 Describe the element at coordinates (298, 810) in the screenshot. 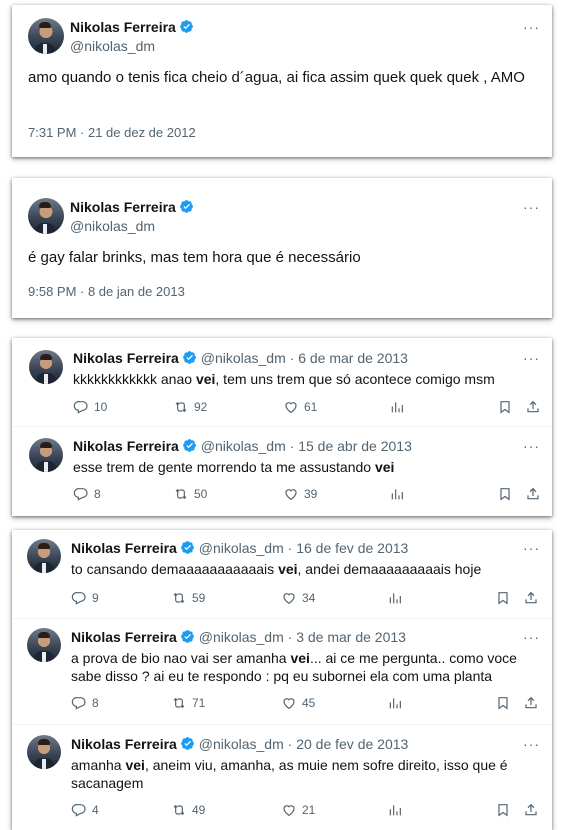

I see `like-button: 21` at that location.